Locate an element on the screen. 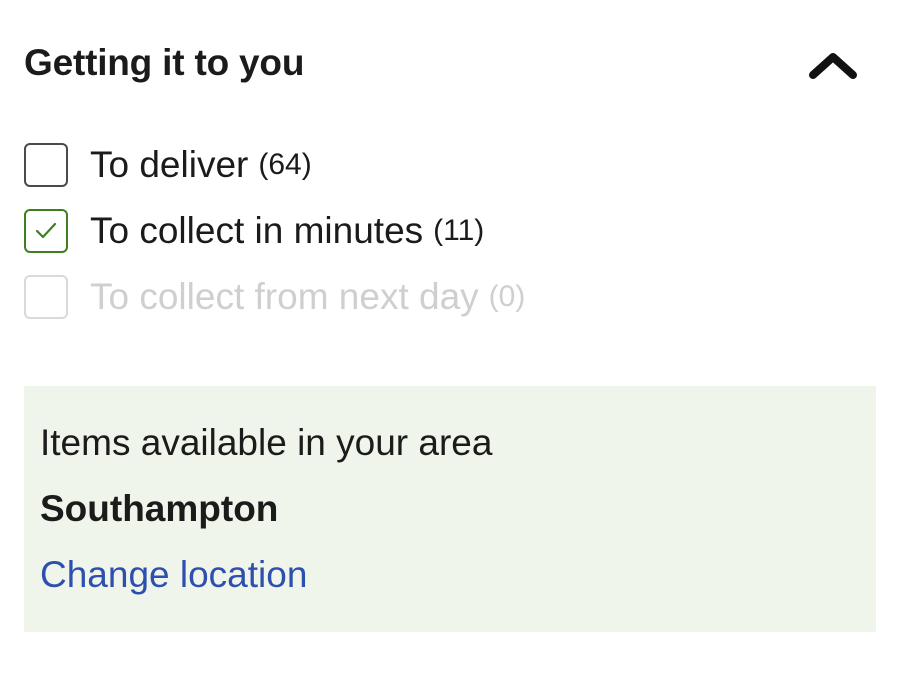 The height and width of the screenshot is (681, 900). option-count: (0) is located at coordinates (507, 296).